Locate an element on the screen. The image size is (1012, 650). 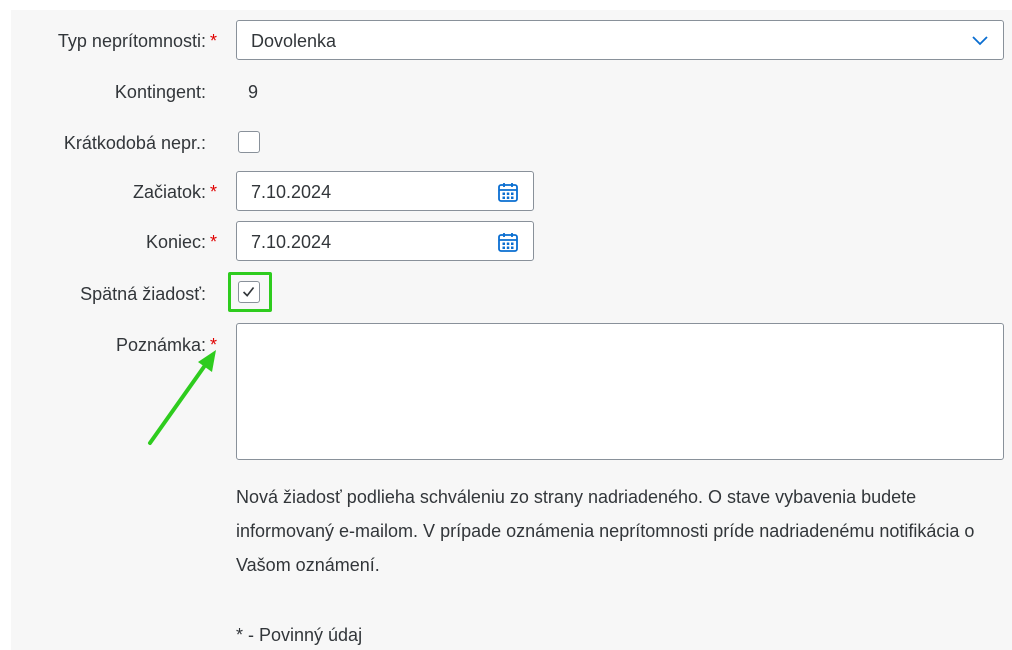
checkmark-icon is located at coordinates (248, 291).